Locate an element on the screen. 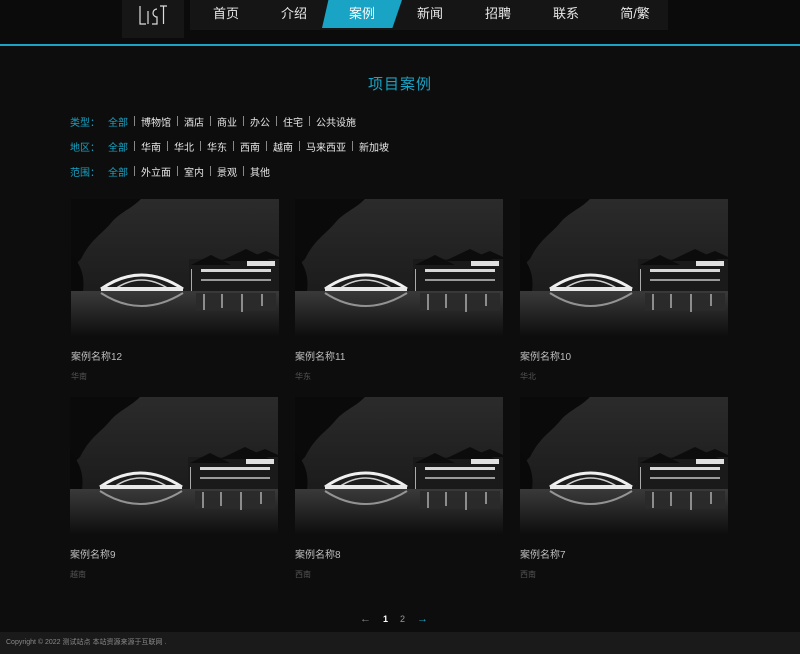 Image resolution: width=800 pixels, height=654 pixels. pagination: ← 1 2 → is located at coordinates (394, 619).